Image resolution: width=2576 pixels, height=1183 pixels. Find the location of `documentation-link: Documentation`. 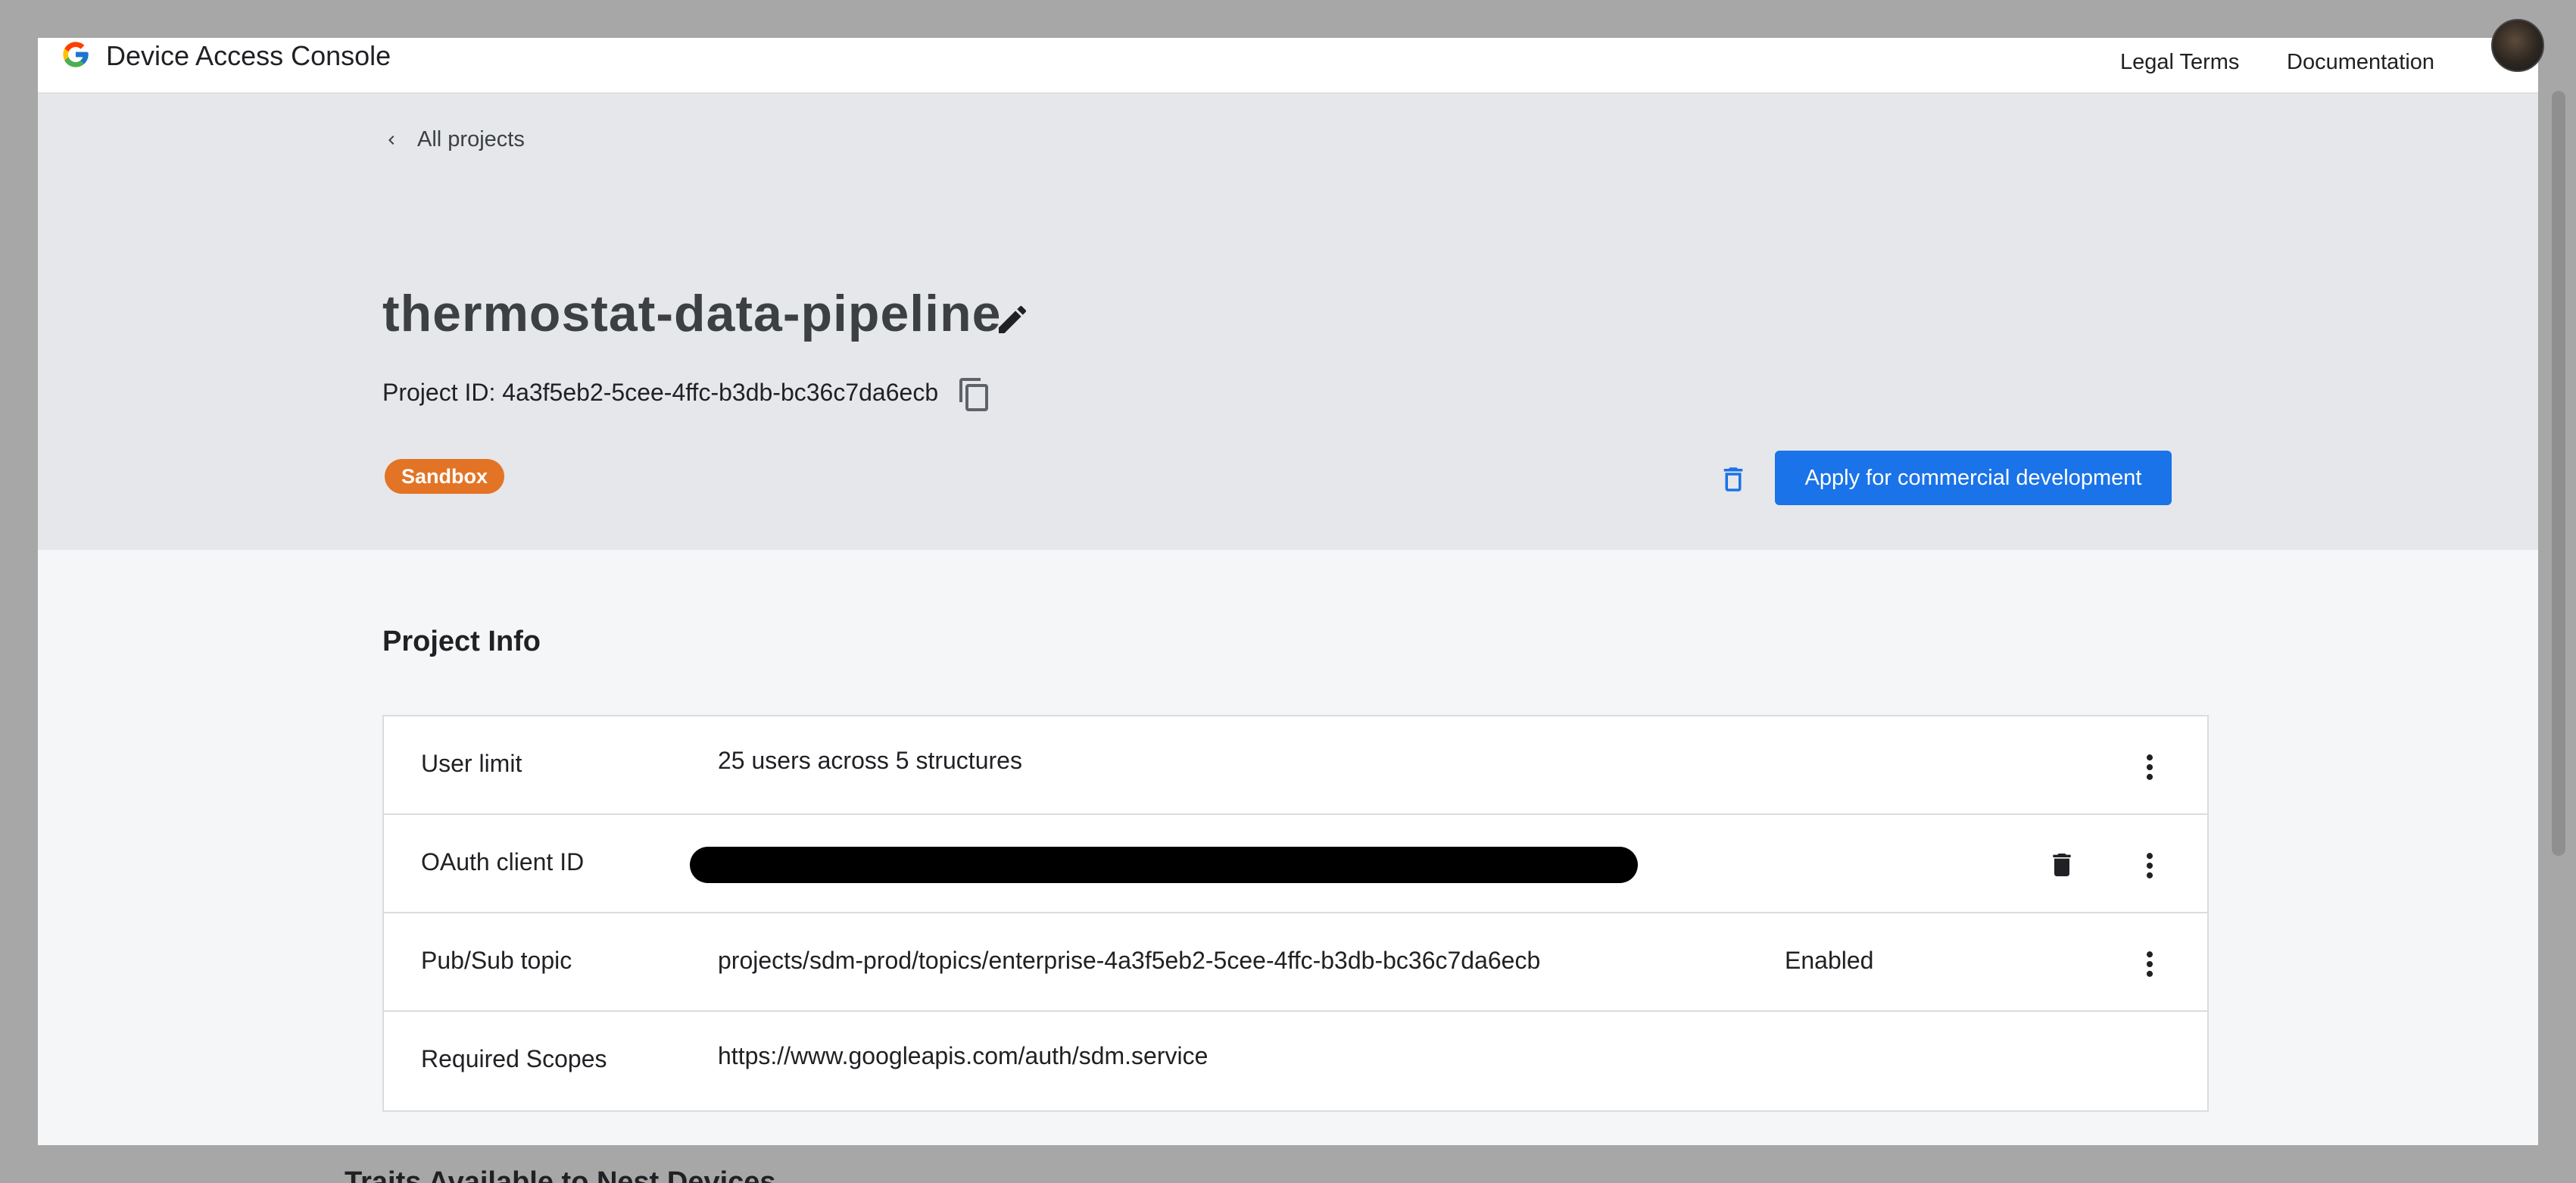

documentation-link: Documentation is located at coordinates (2360, 62).